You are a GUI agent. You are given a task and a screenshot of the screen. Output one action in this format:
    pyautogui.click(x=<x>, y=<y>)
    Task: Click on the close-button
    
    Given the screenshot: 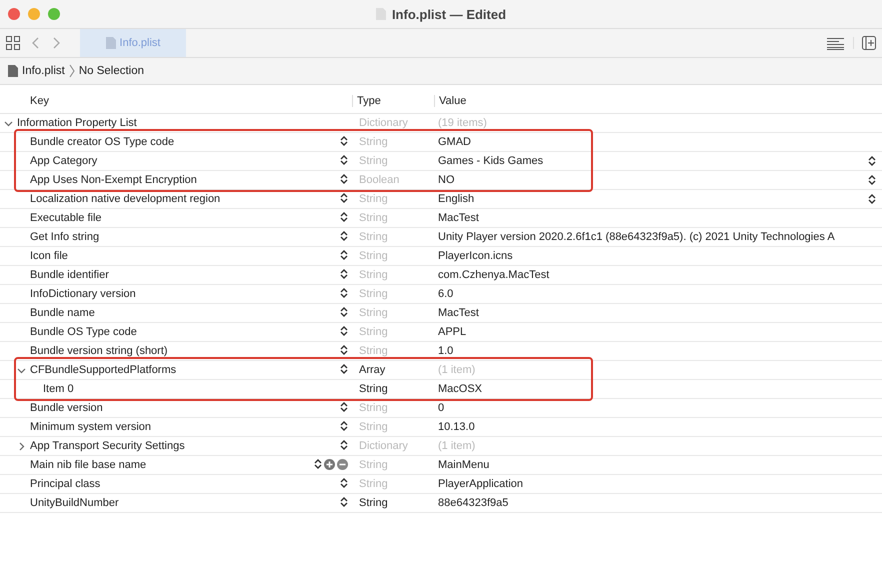 What is the action you would take?
    pyautogui.click(x=14, y=14)
    